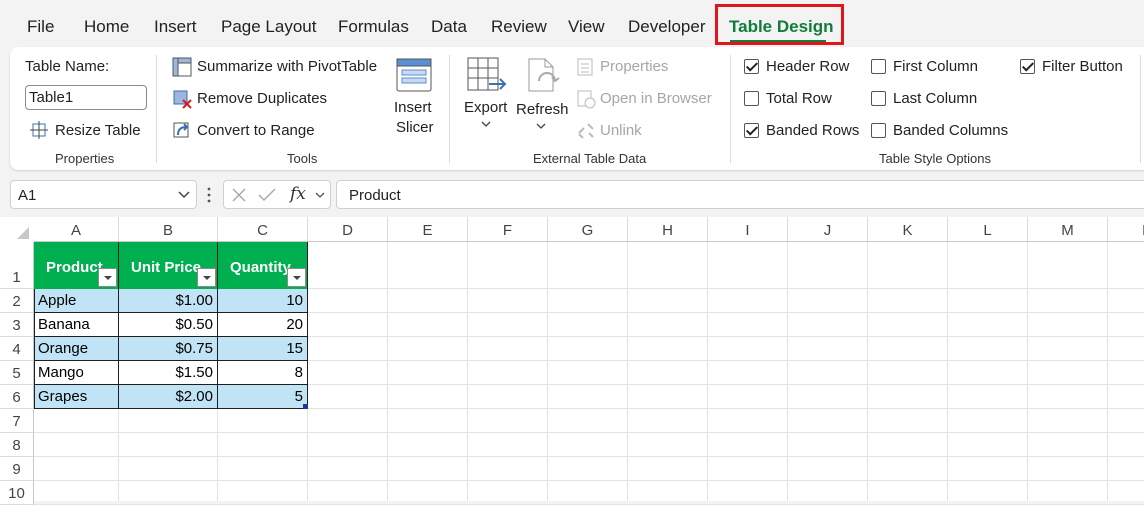 The image size is (1144, 505). Describe the element at coordinates (542, 109) in the screenshot. I see `refresh-button: Refresh` at that location.